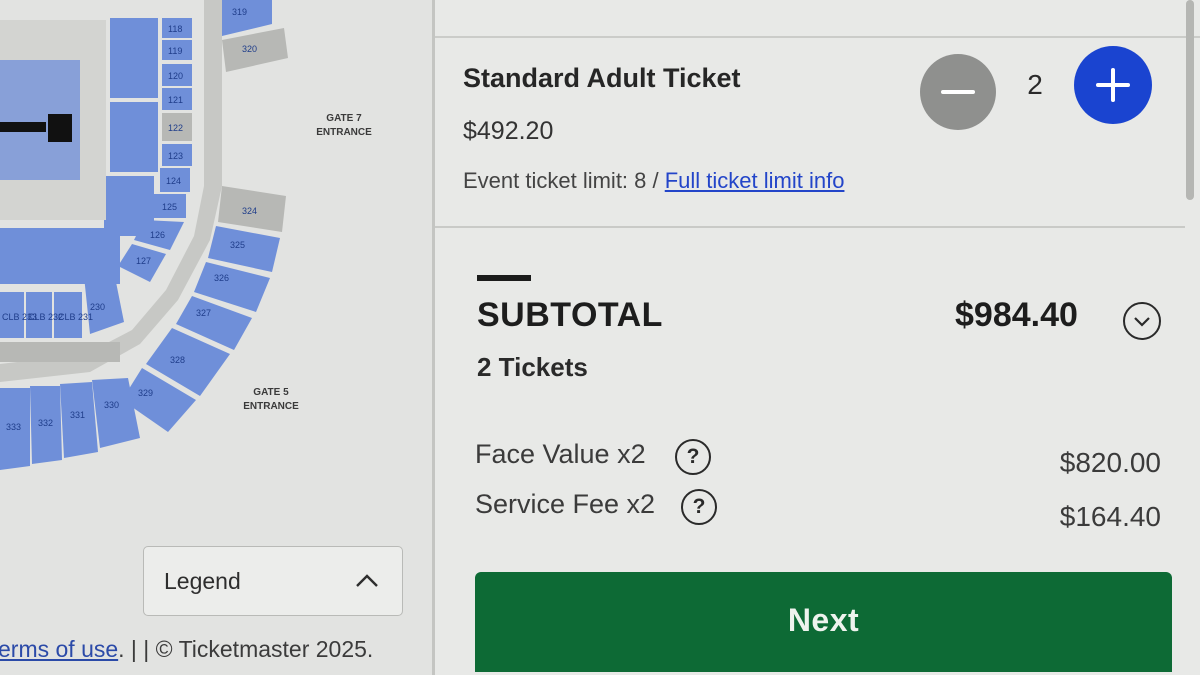 The image size is (1200, 675). Describe the element at coordinates (45, 423) in the screenshot. I see `section-label-332: 332` at that location.